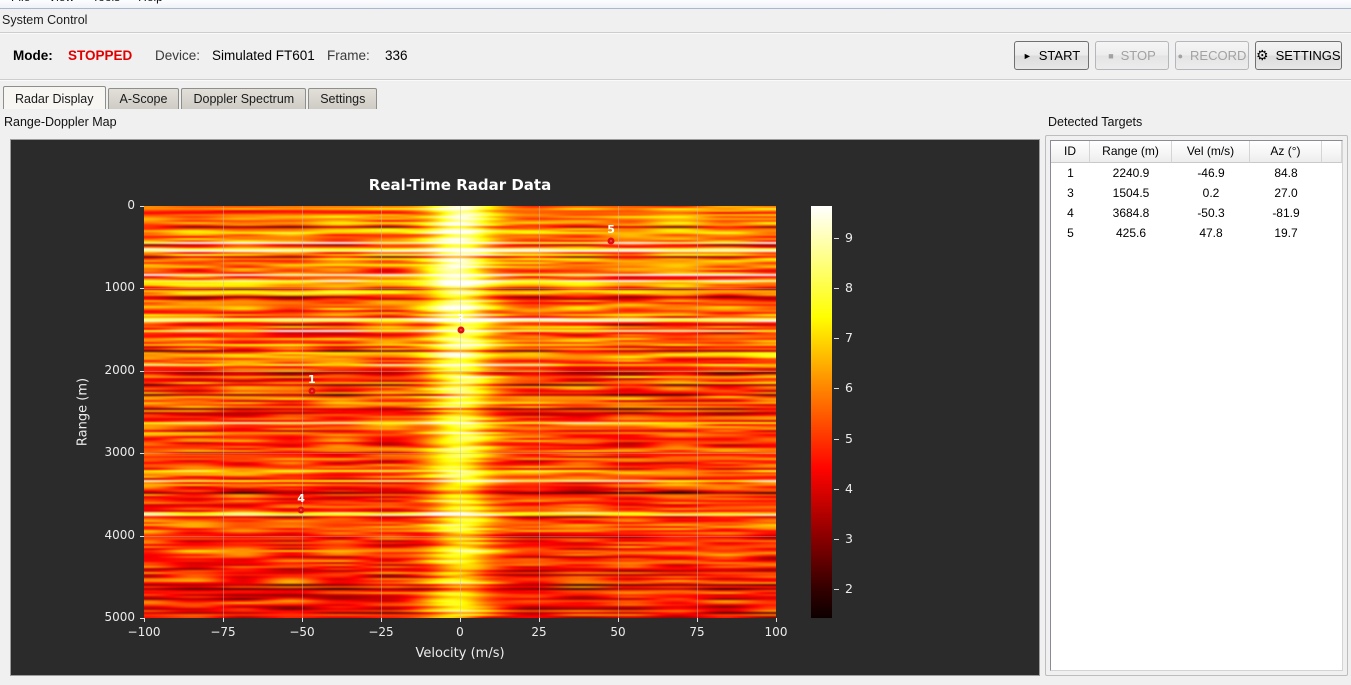  I want to click on menu-tools: Tools, so click(106, 3).